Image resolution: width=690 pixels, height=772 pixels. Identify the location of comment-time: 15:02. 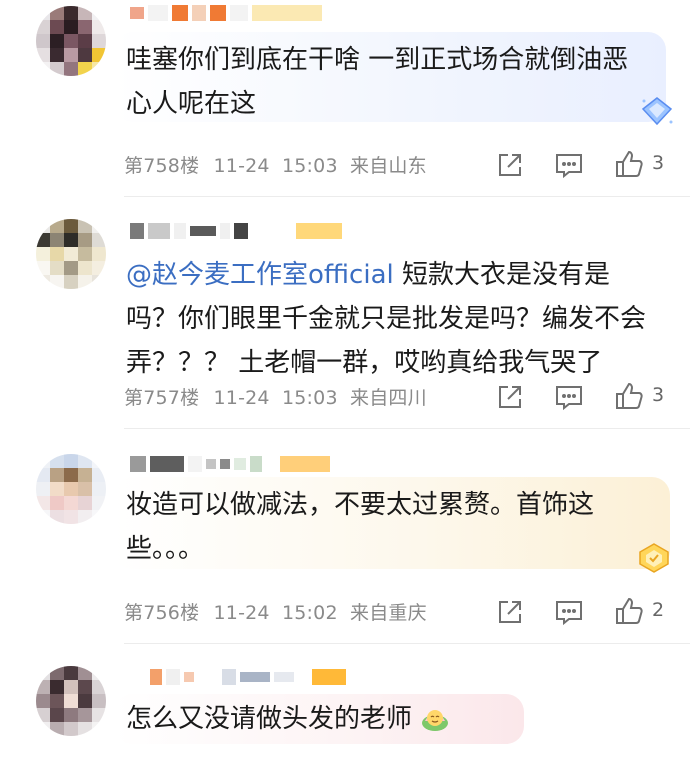
(309, 613).